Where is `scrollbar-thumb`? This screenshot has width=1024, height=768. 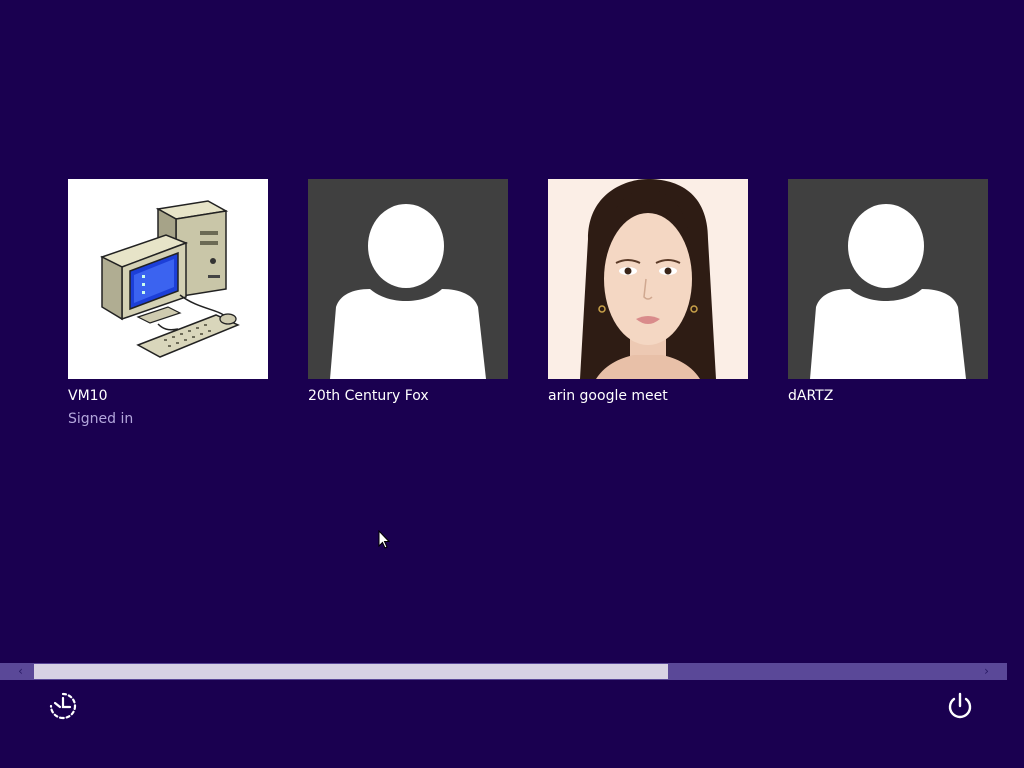 scrollbar-thumb is located at coordinates (351, 671).